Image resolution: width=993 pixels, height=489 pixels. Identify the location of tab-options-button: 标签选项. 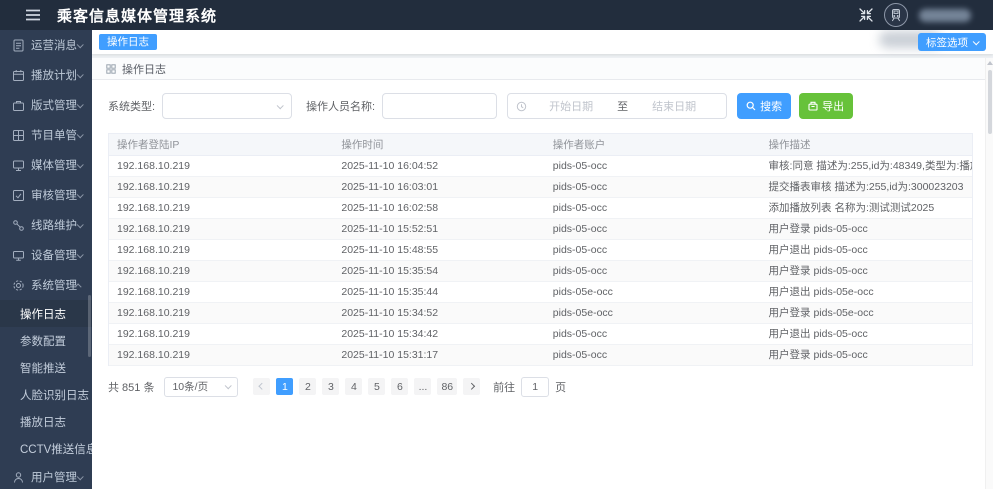
(952, 42).